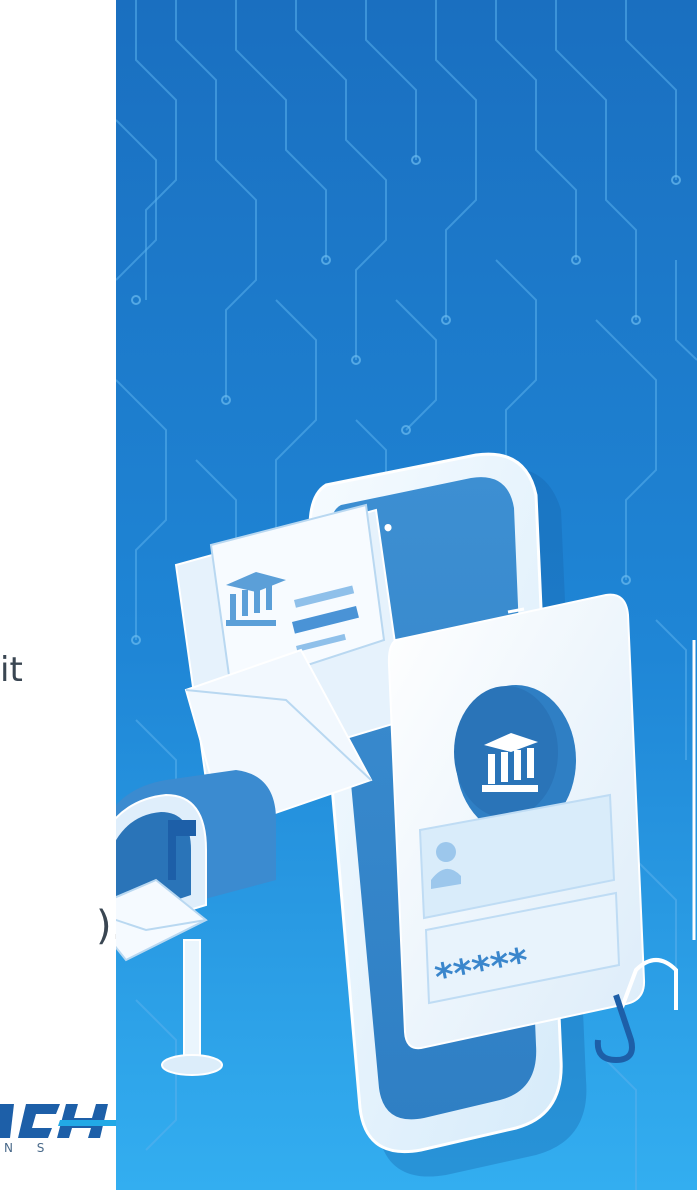 This screenshot has height=1190, width=697. I want to click on logo-subtitle: N S, so click(29, 1148).